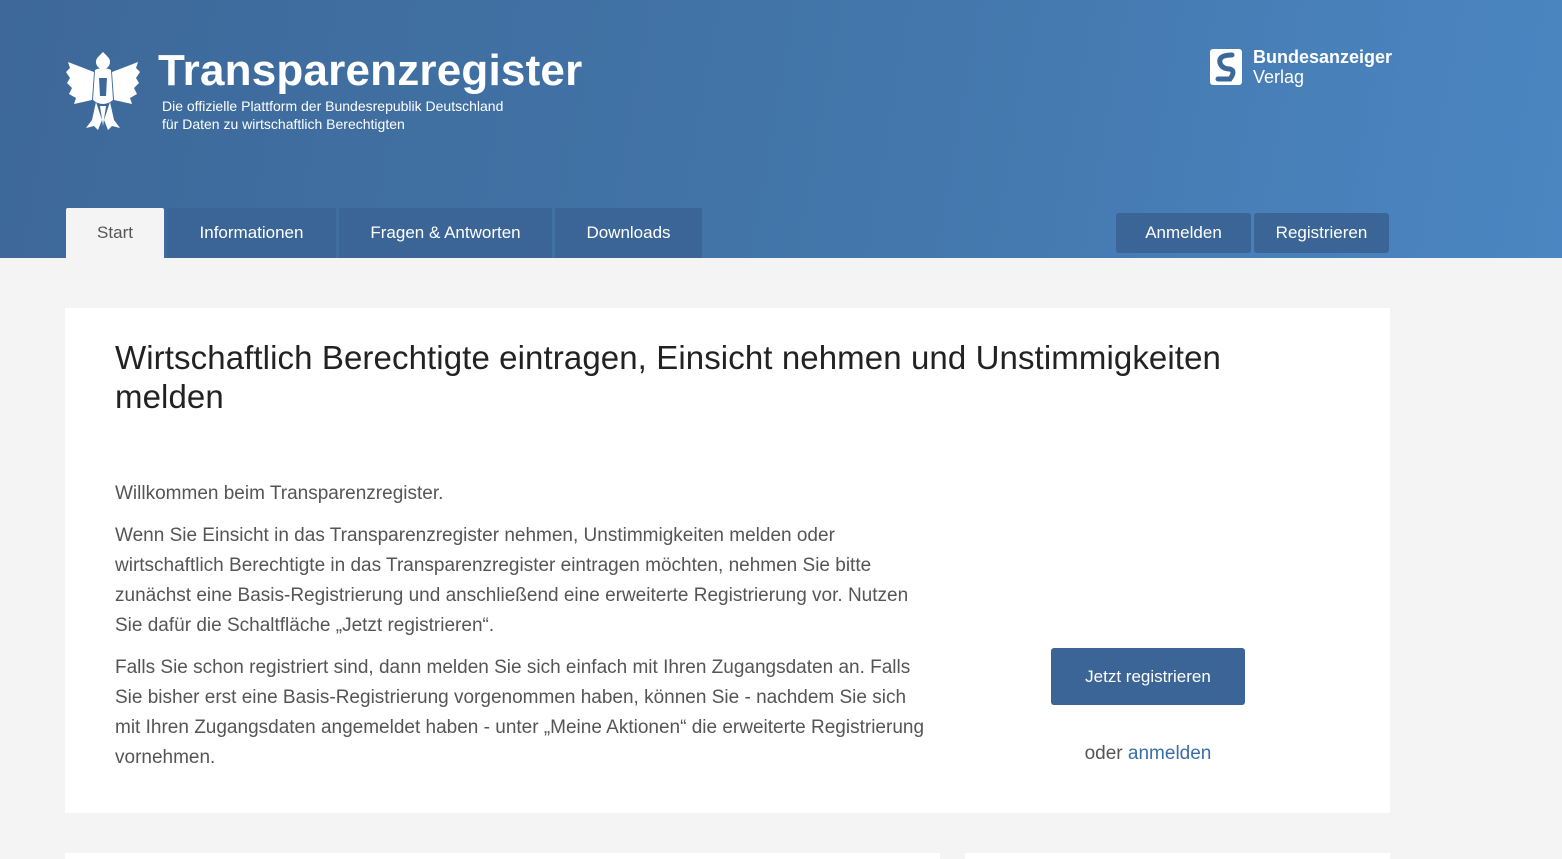 Image resolution: width=1562 pixels, height=859 pixels. I want to click on next-card-right, so click(1177, 856).